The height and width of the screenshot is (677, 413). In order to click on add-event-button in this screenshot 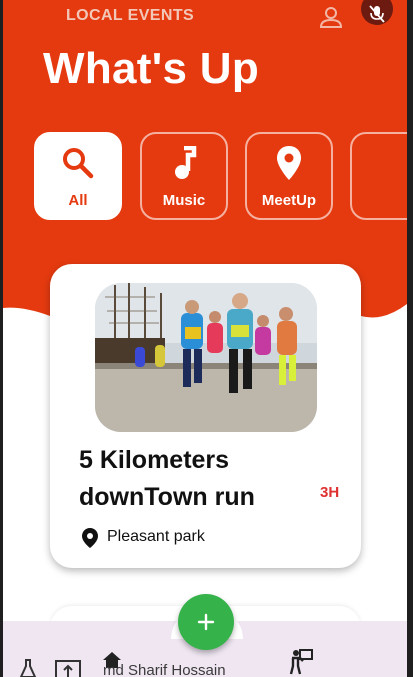, I will do `click(206, 622)`.